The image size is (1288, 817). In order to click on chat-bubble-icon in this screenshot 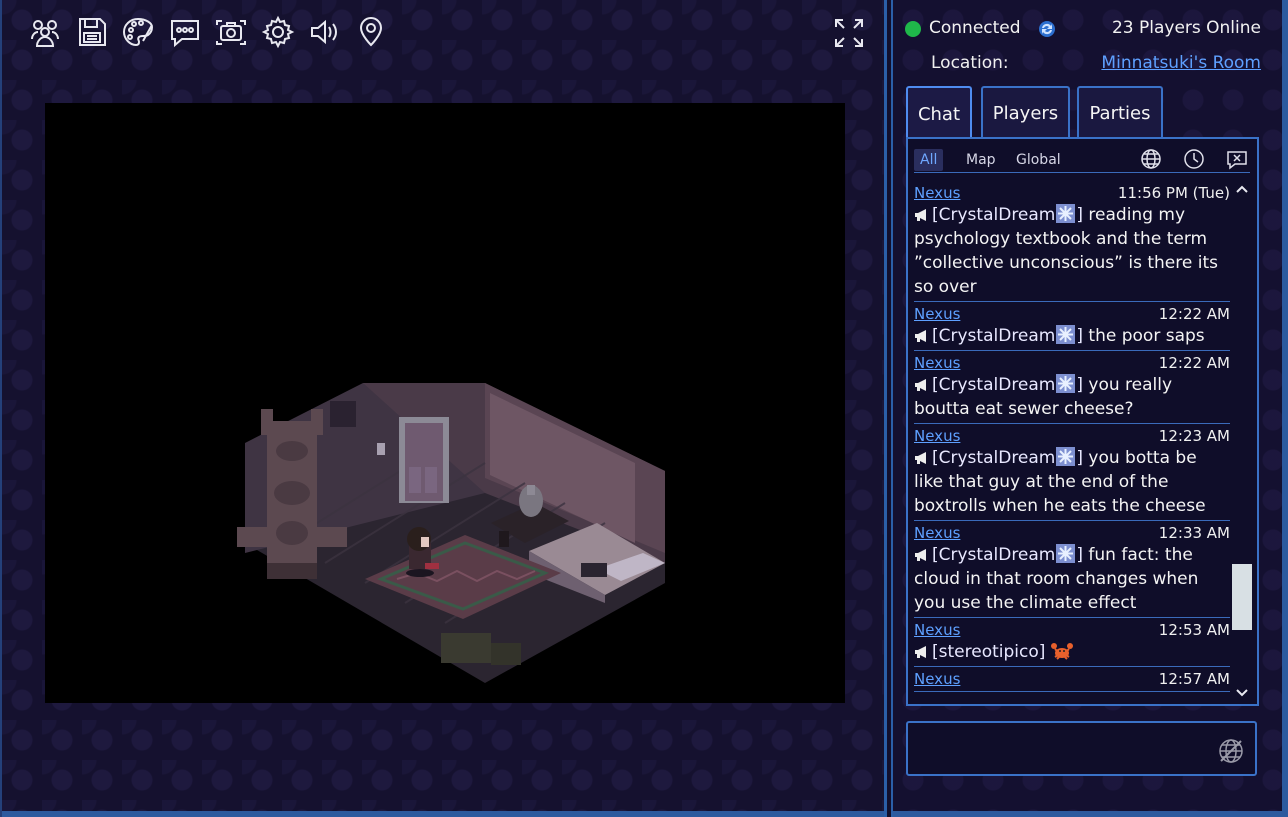, I will do `click(184, 34)`.